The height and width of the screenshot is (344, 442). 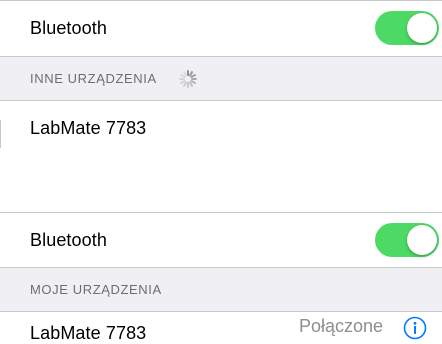 What do you see at coordinates (221, 289) in the screenshot?
I see `section-header-my-devices: MOJE URZĄDZENIA` at bounding box center [221, 289].